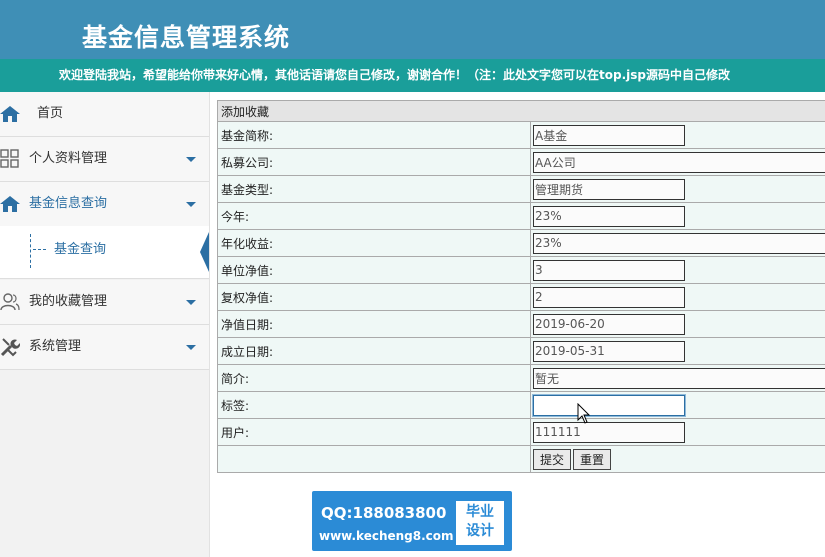 This screenshot has width=825, height=557. I want to click on field-label: 私募公司:, so click(374, 162).